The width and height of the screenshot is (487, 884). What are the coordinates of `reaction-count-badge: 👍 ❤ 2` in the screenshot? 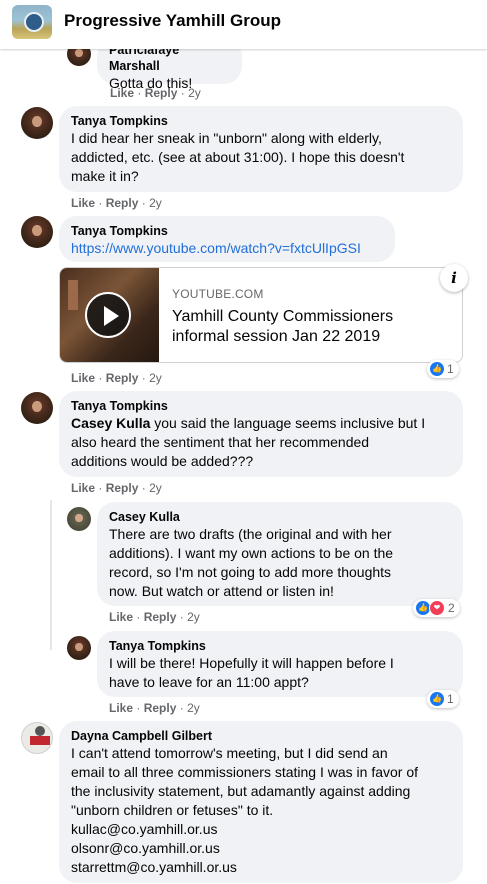 It's located at (436, 608).